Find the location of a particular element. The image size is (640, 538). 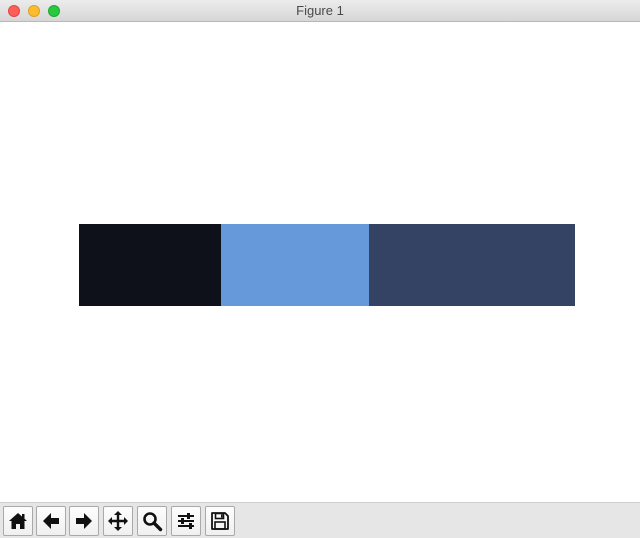

home-button is located at coordinates (18, 521).